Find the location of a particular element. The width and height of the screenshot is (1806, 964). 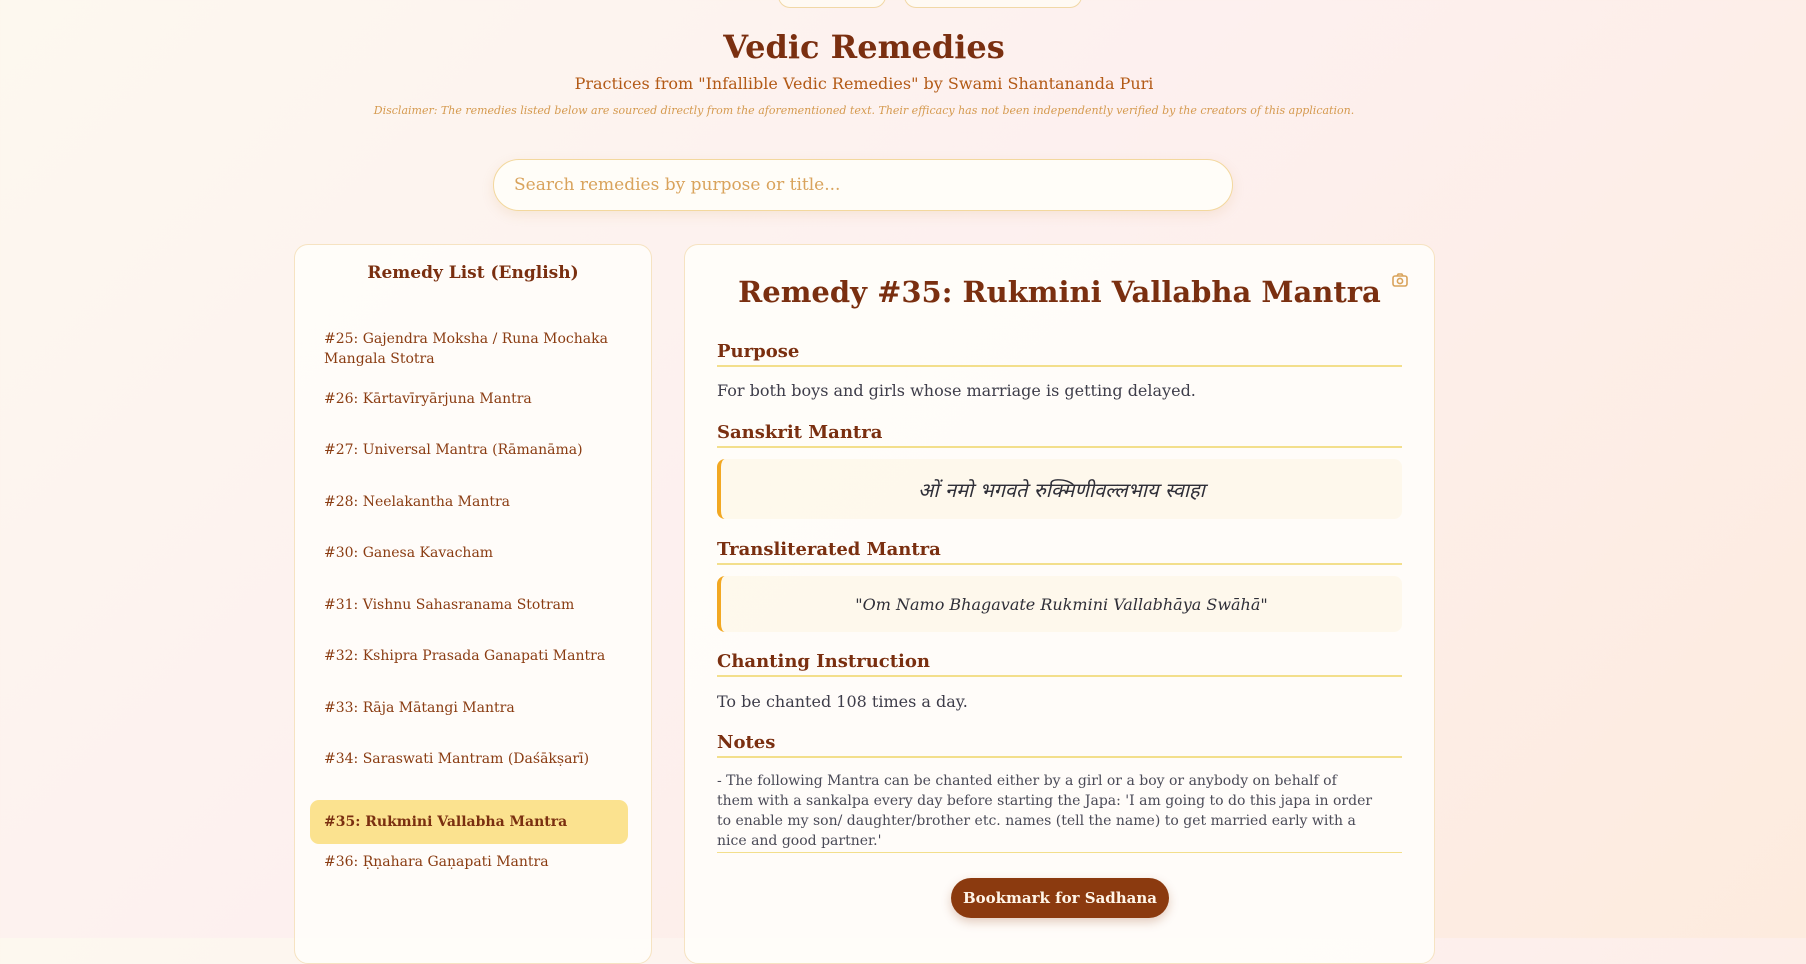

page-title: Vedic Remedies is located at coordinates (864, 47).